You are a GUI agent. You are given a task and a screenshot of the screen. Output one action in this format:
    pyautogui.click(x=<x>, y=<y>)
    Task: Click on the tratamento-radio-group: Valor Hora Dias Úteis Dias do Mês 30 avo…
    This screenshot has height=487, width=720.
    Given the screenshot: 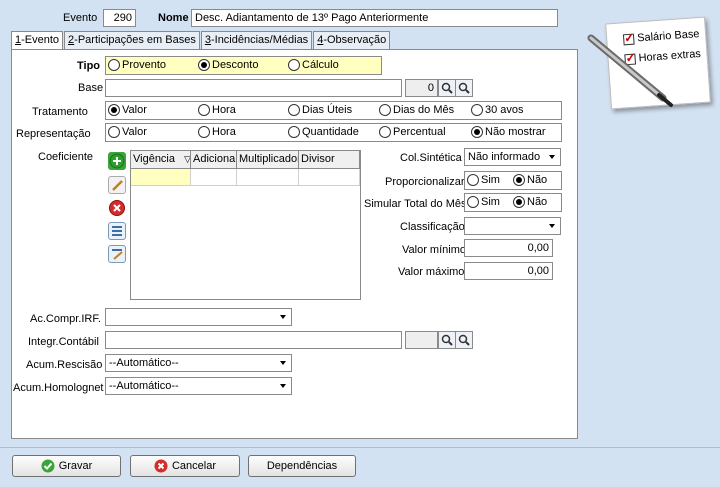 What is the action you would take?
    pyautogui.click(x=333, y=110)
    